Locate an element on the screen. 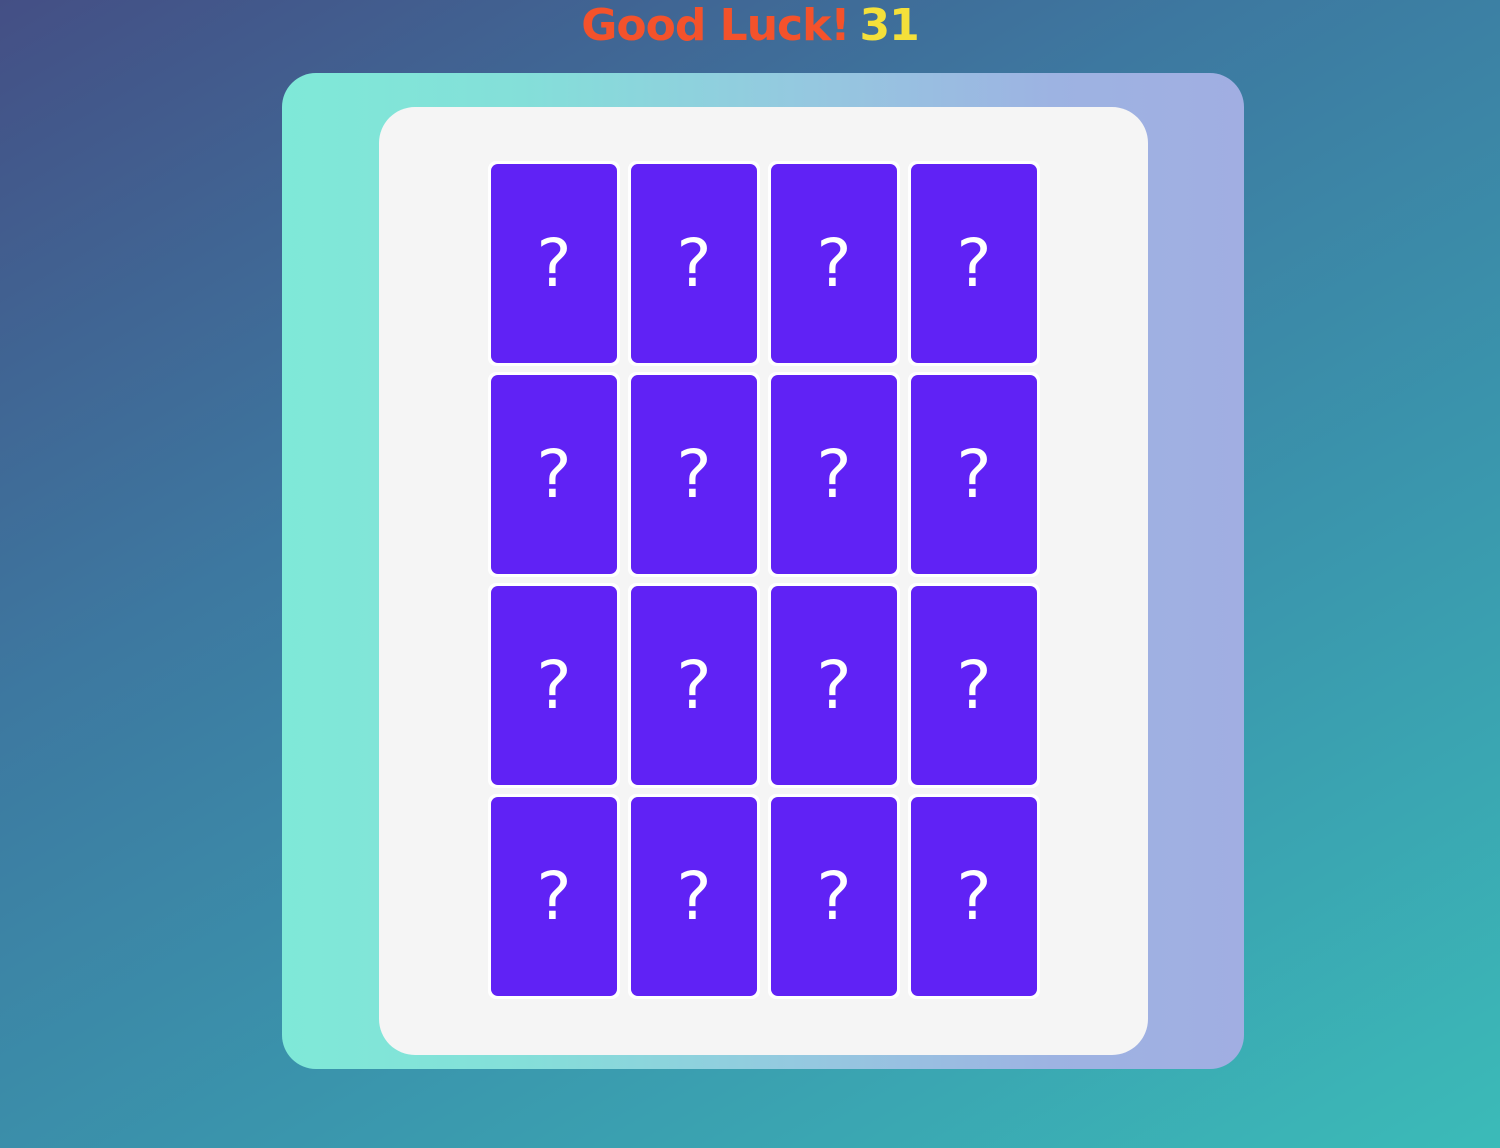  status-message: Good Luck! is located at coordinates (715, 25).